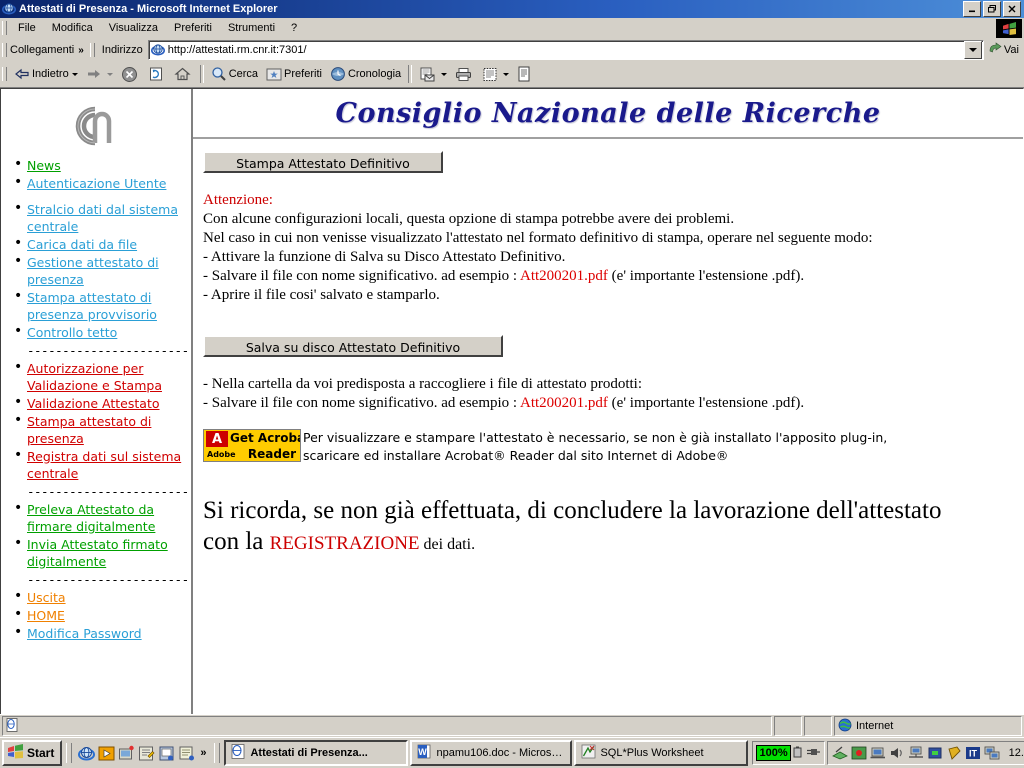 Image resolution: width=1024 pixels, height=768 pixels. Describe the element at coordinates (588, 753) in the screenshot. I see `taskbtn-sqlplus-icon` at that location.